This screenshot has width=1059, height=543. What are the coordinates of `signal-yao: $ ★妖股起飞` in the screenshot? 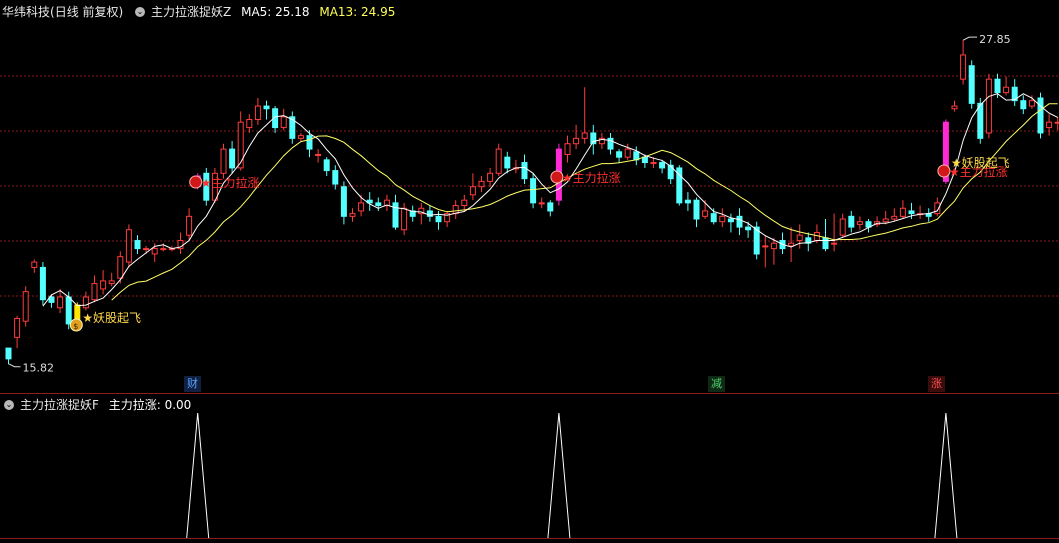 It's located at (105, 321).